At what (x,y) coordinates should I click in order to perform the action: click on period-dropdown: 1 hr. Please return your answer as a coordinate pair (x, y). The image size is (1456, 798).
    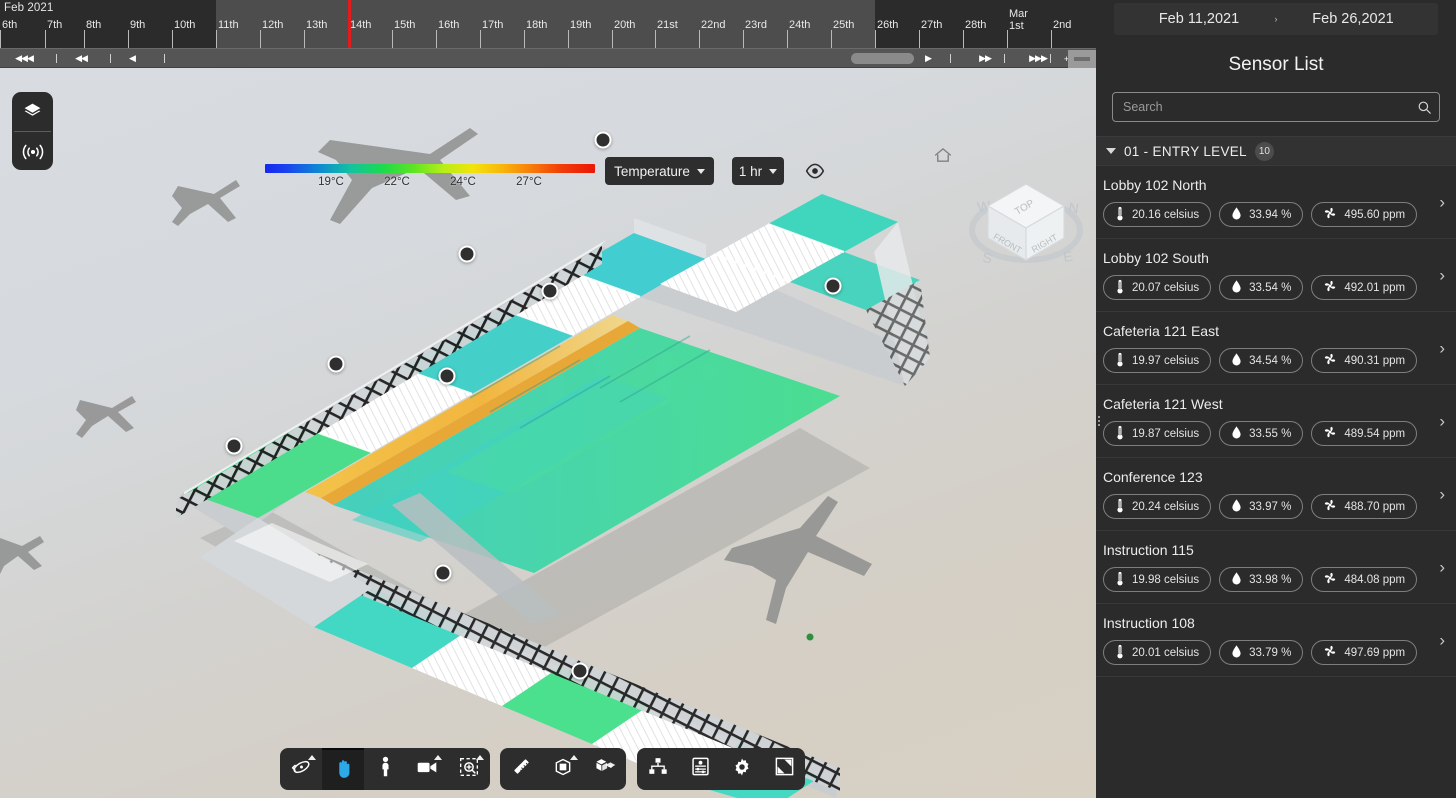
    Looking at the image, I should click on (758, 171).